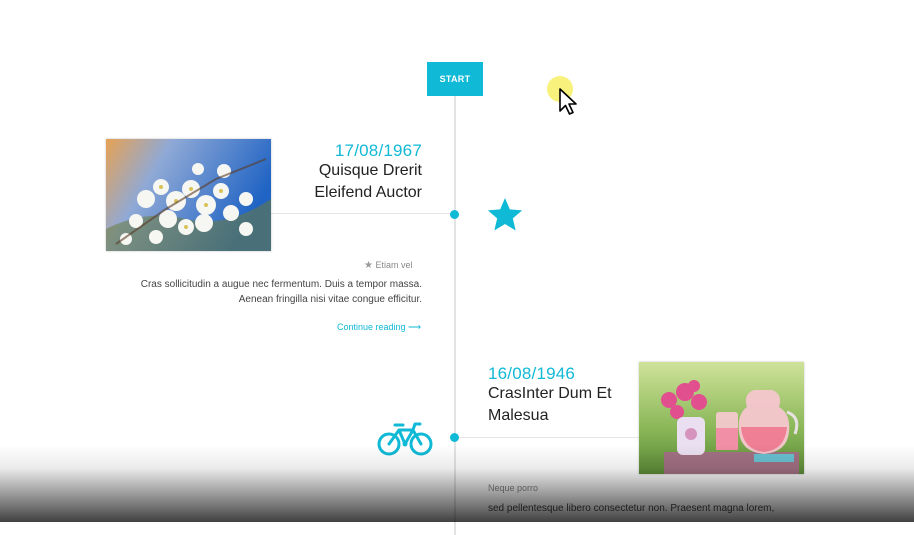 This screenshot has height=535, width=914. What do you see at coordinates (378, 150) in the screenshot?
I see `event-date: 17/08/1967` at bounding box center [378, 150].